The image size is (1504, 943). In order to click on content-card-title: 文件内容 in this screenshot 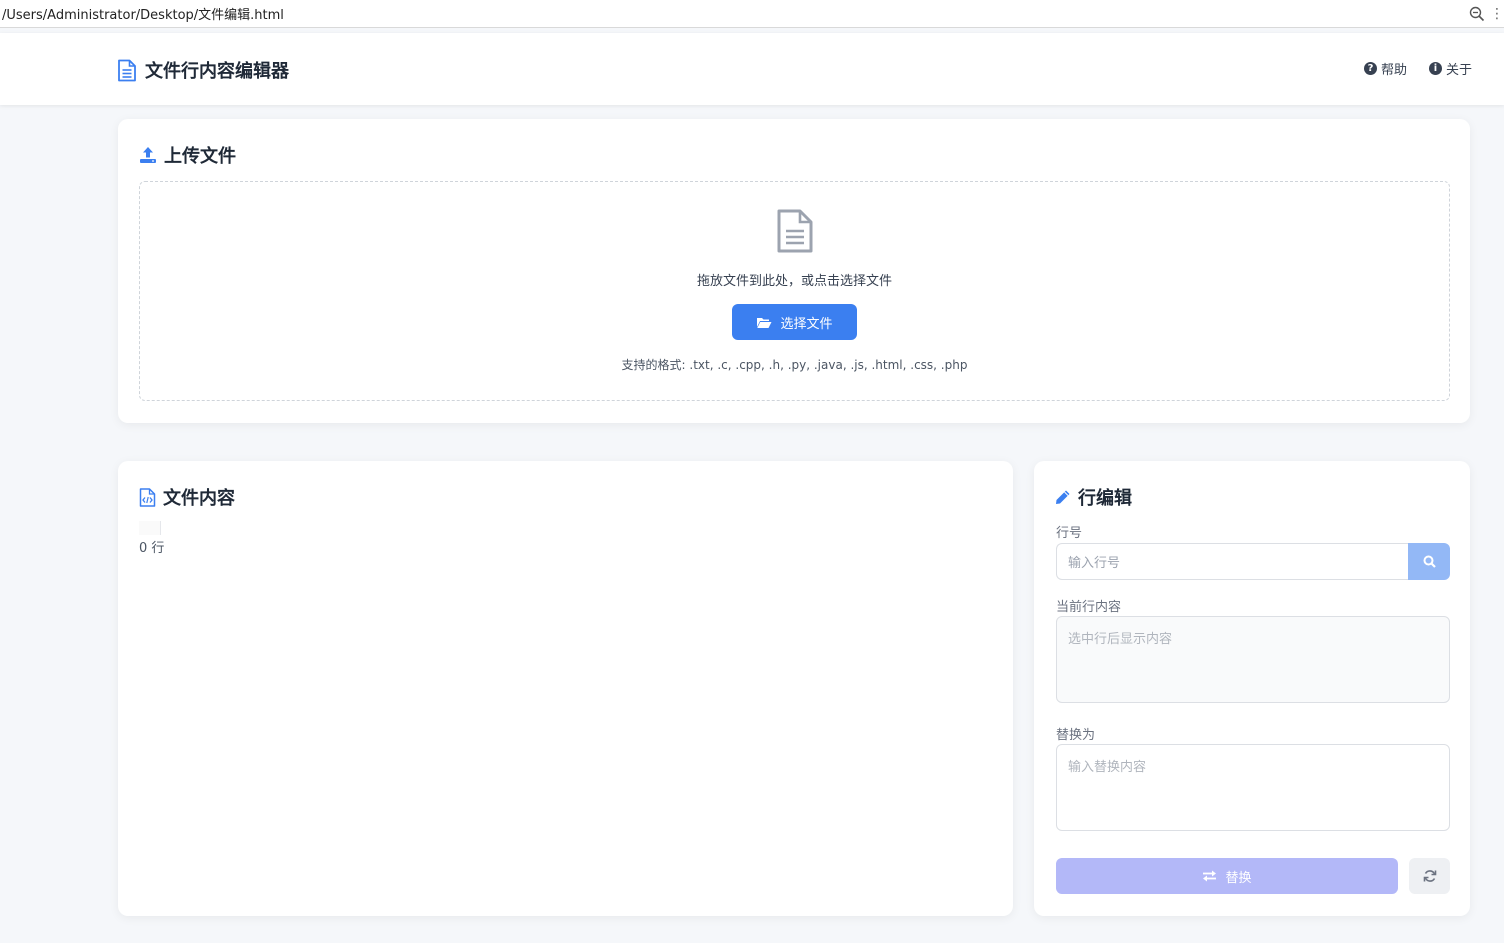, I will do `click(187, 497)`.